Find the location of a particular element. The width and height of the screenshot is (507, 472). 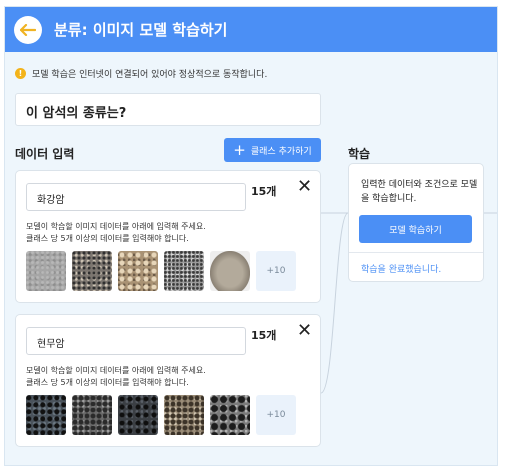

internet-notice: ! 모델 학습은 인터넷이 연결되어 있어야 정상적으로 동작합니다. is located at coordinates (141, 73).